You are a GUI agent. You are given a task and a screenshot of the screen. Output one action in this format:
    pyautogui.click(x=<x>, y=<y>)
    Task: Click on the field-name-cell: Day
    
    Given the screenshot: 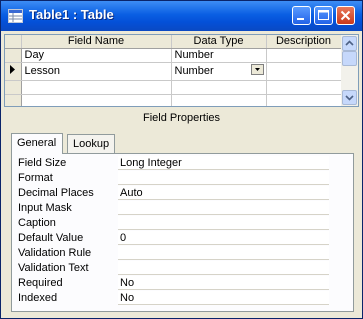 What is the action you would take?
    pyautogui.click(x=96, y=55)
    